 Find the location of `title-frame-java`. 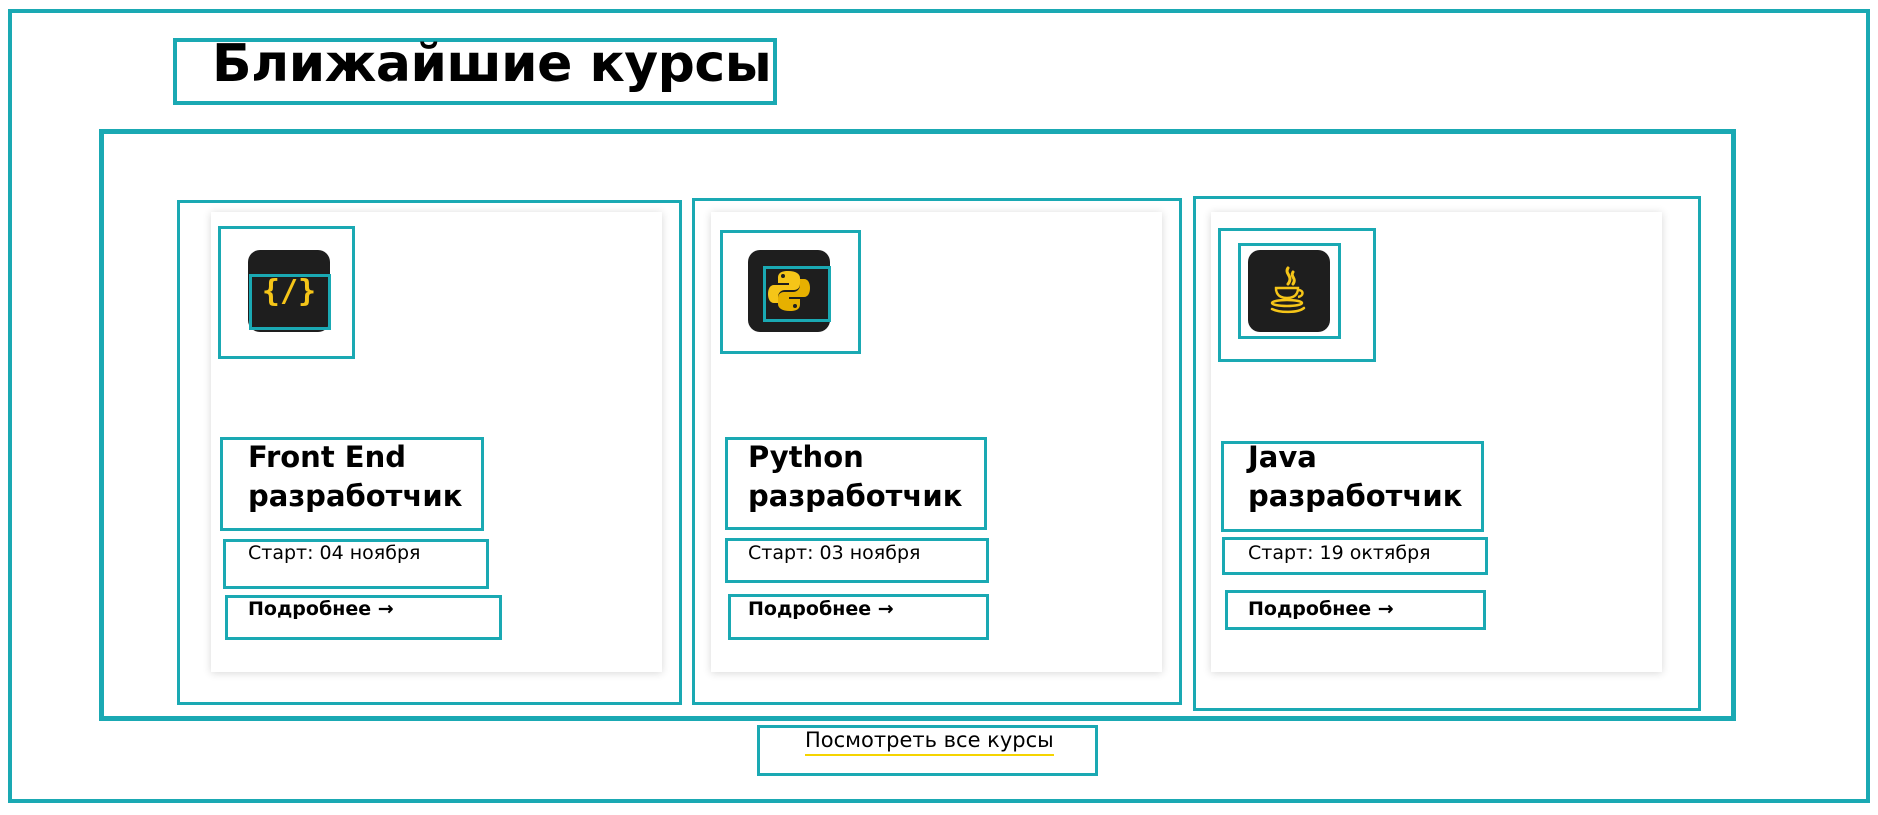

title-frame-java is located at coordinates (1352, 486).